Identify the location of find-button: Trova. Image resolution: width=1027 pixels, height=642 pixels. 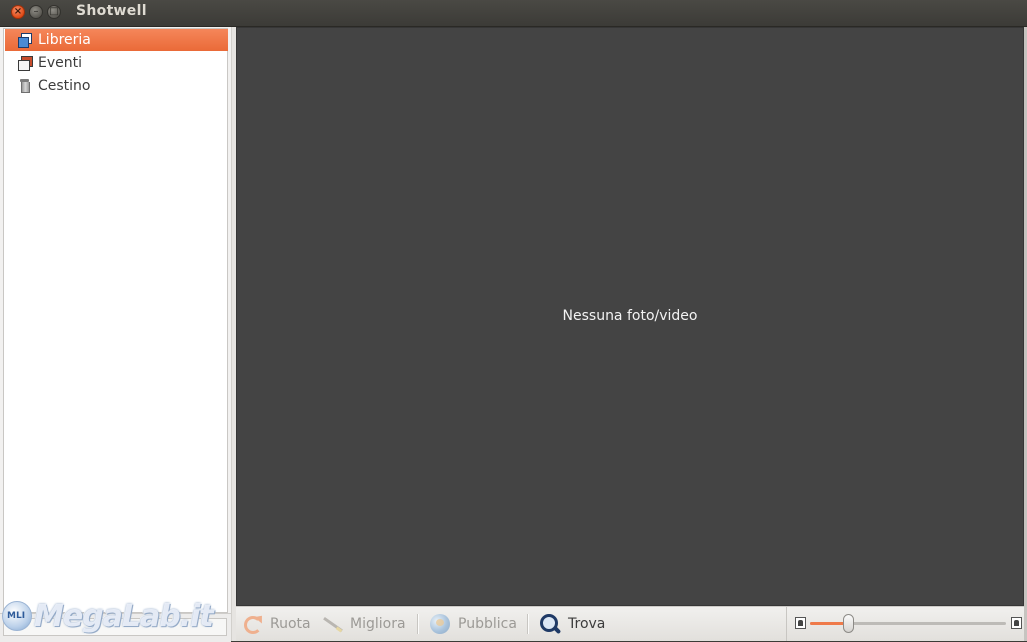
(572, 624).